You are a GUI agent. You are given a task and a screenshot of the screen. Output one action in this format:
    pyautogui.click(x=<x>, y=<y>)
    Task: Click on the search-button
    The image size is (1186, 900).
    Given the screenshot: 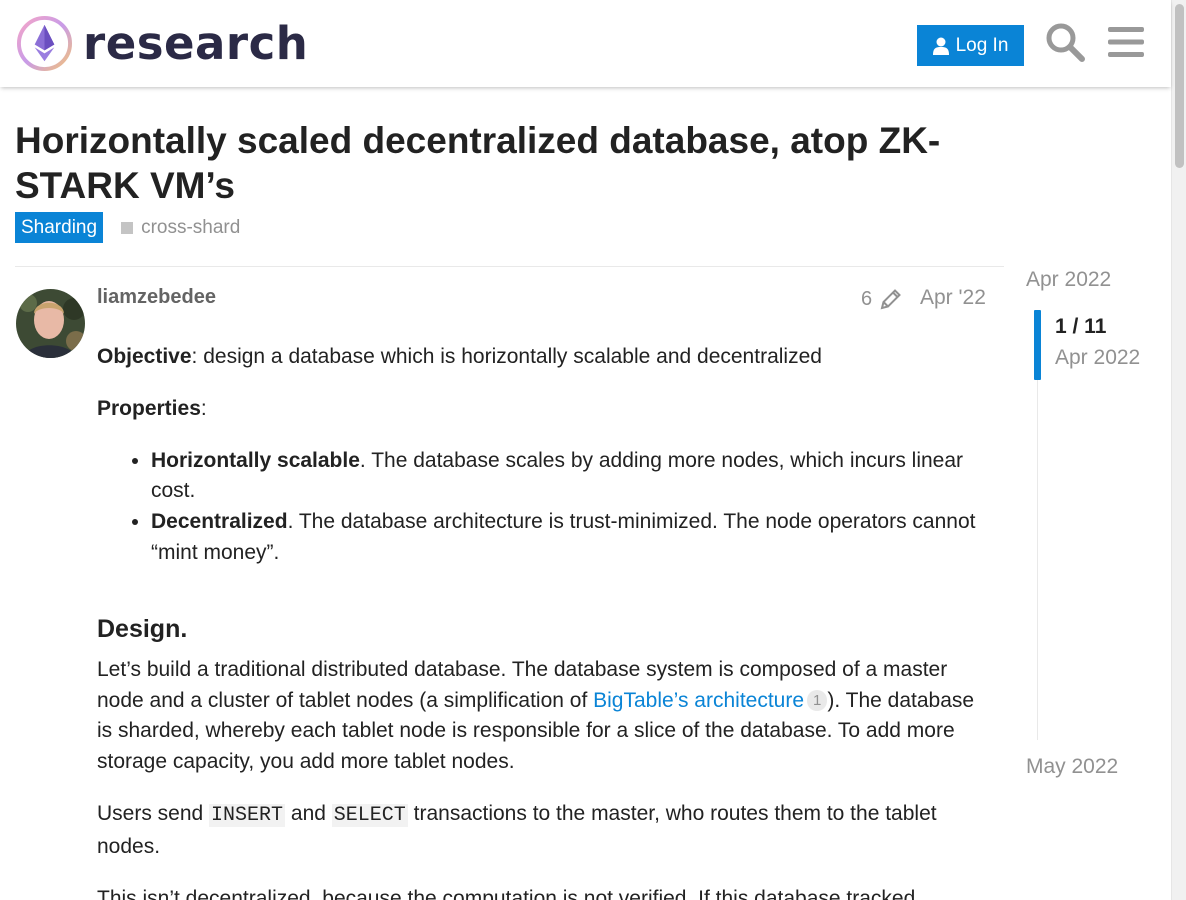 What is the action you would take?
    pyautogui.click(x=1065, y=42)
    